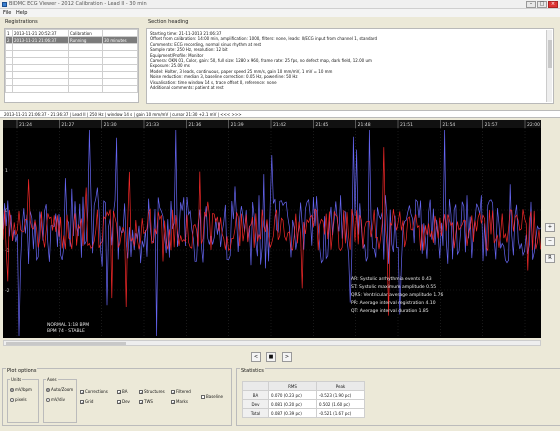  I want to click on registration-row-selected: 2 2013-11-21 21:06:37 Running 30 minutes, so click(71, 40).